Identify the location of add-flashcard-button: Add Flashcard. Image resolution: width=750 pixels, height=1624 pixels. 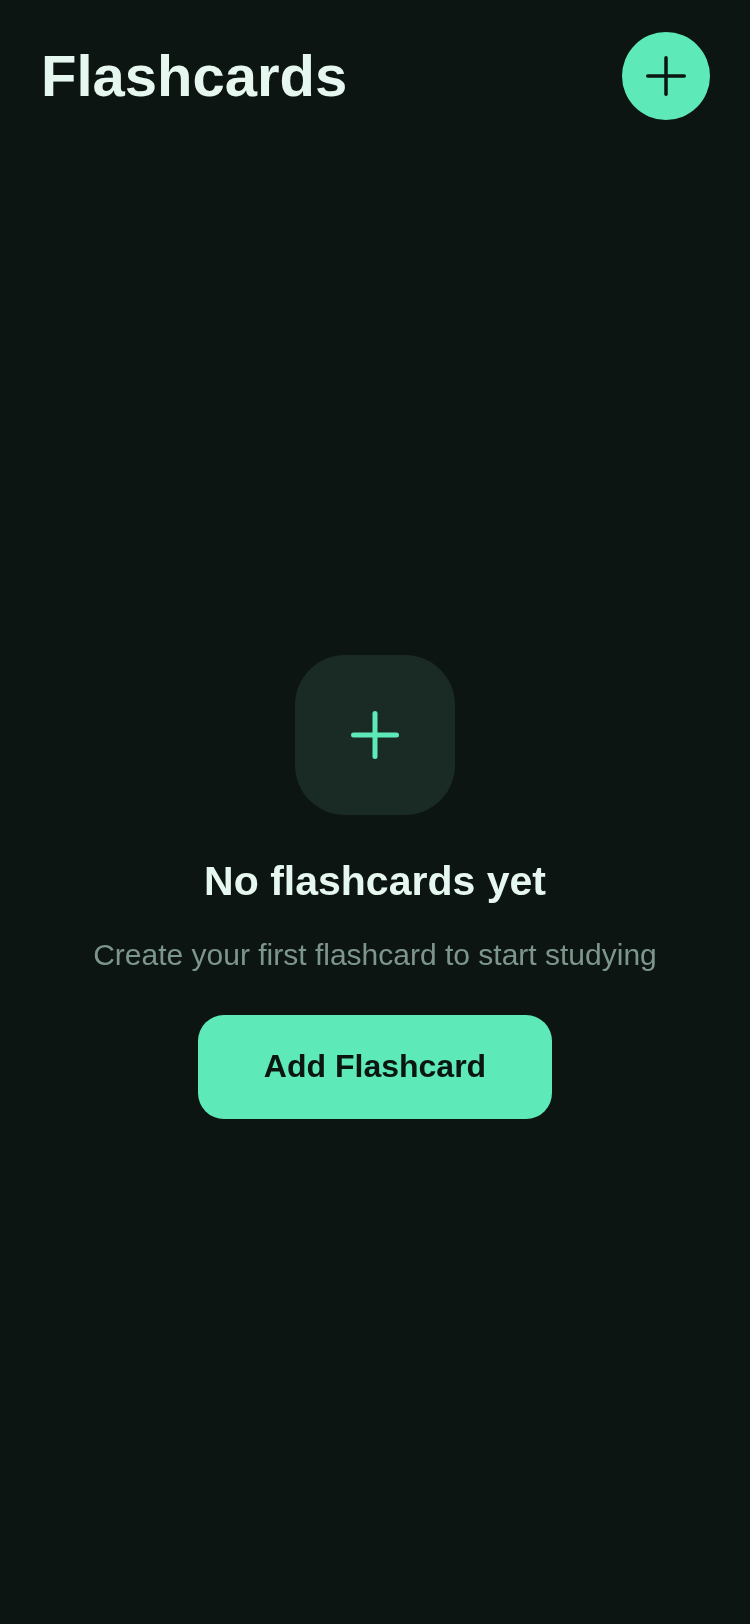
(375, 1066).